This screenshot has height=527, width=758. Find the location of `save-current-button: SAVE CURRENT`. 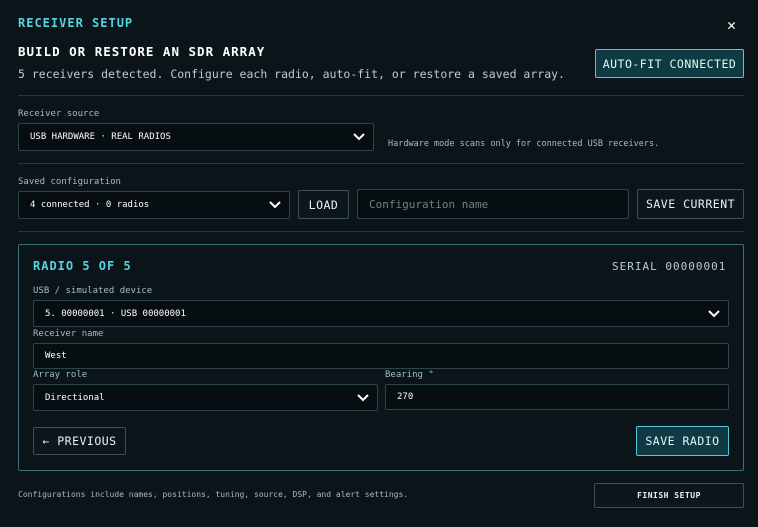

save-current-button: SAVE CURRENT is located at coordinates (690, 204).